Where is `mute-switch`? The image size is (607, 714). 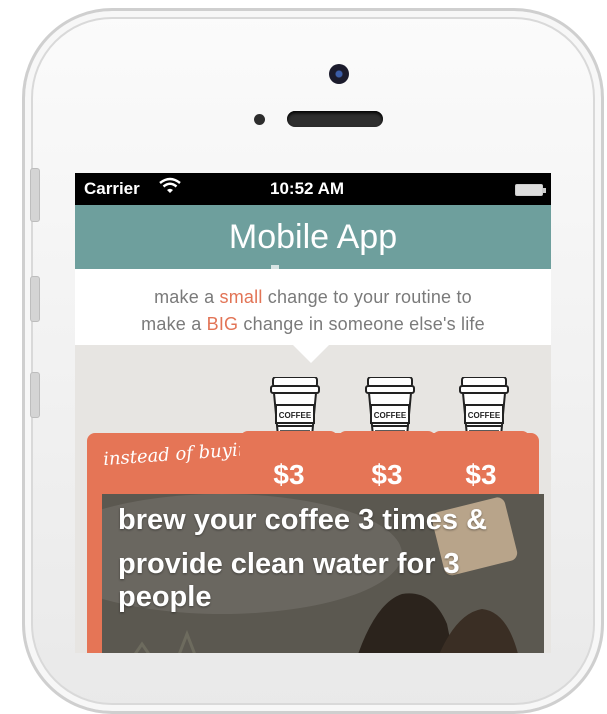
mute-switch is located at coordinates (35, 195).